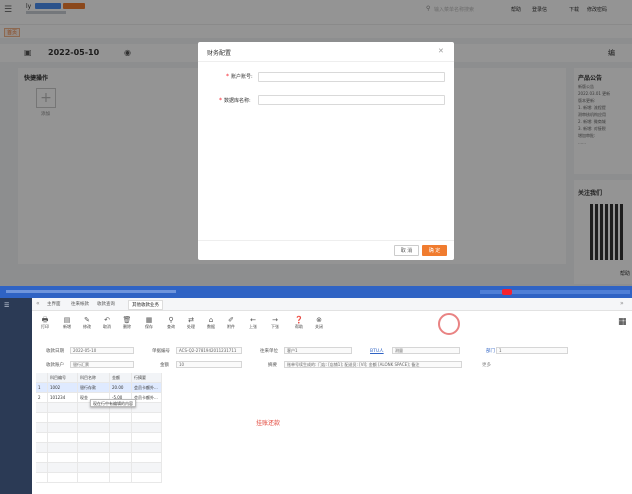  I want to click on tab-scroll-right-icon: », so click(622, 303).